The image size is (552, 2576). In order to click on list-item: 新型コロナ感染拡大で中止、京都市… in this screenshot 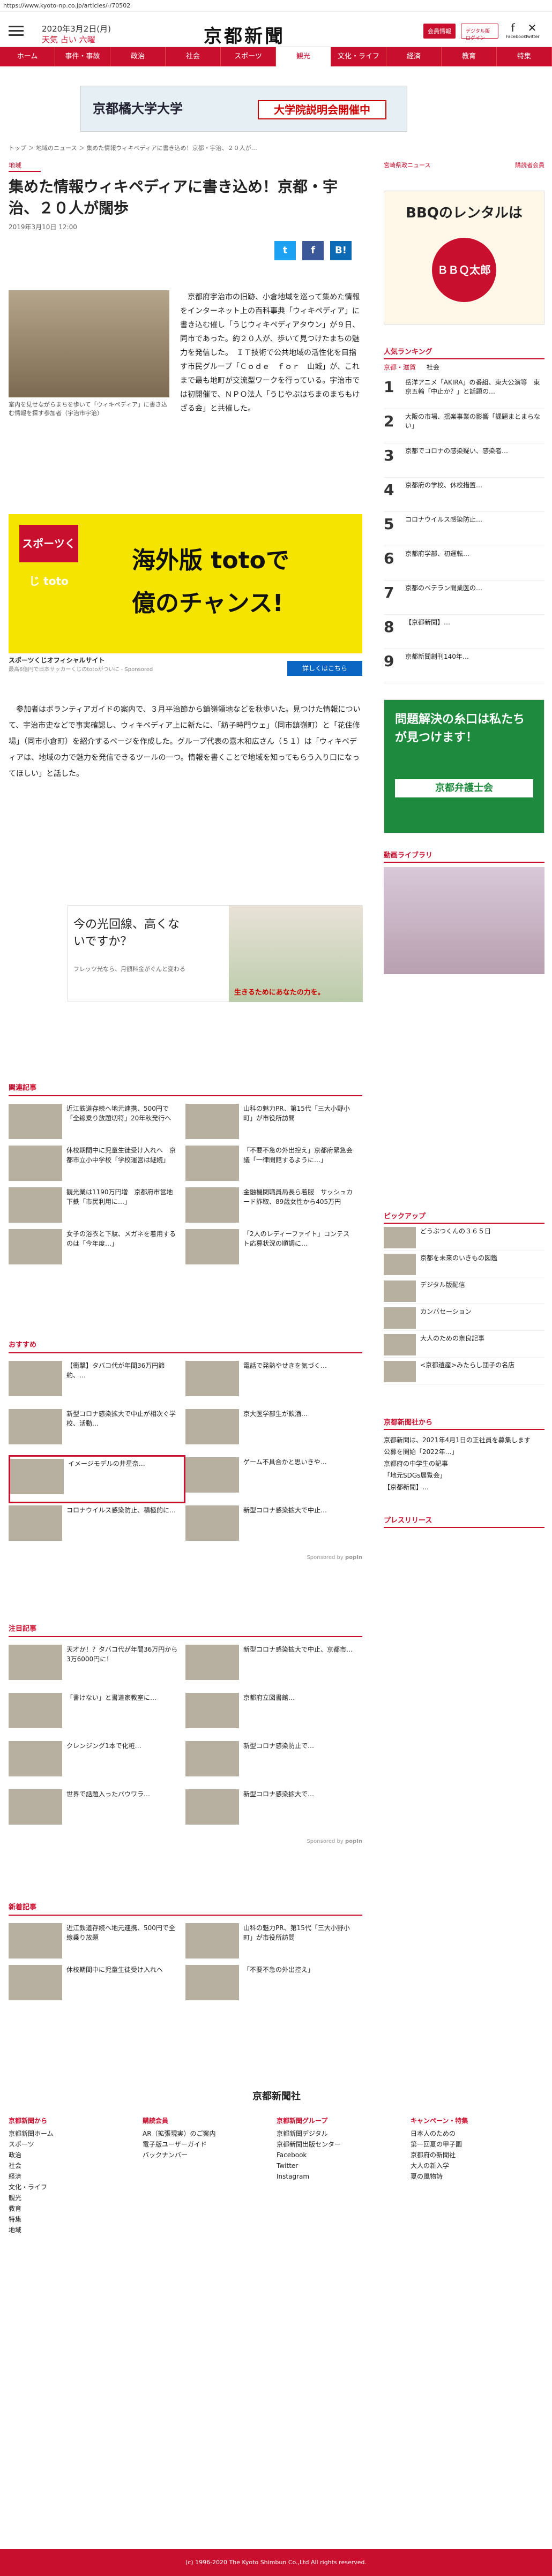, I will do `click(273, 1667)`.